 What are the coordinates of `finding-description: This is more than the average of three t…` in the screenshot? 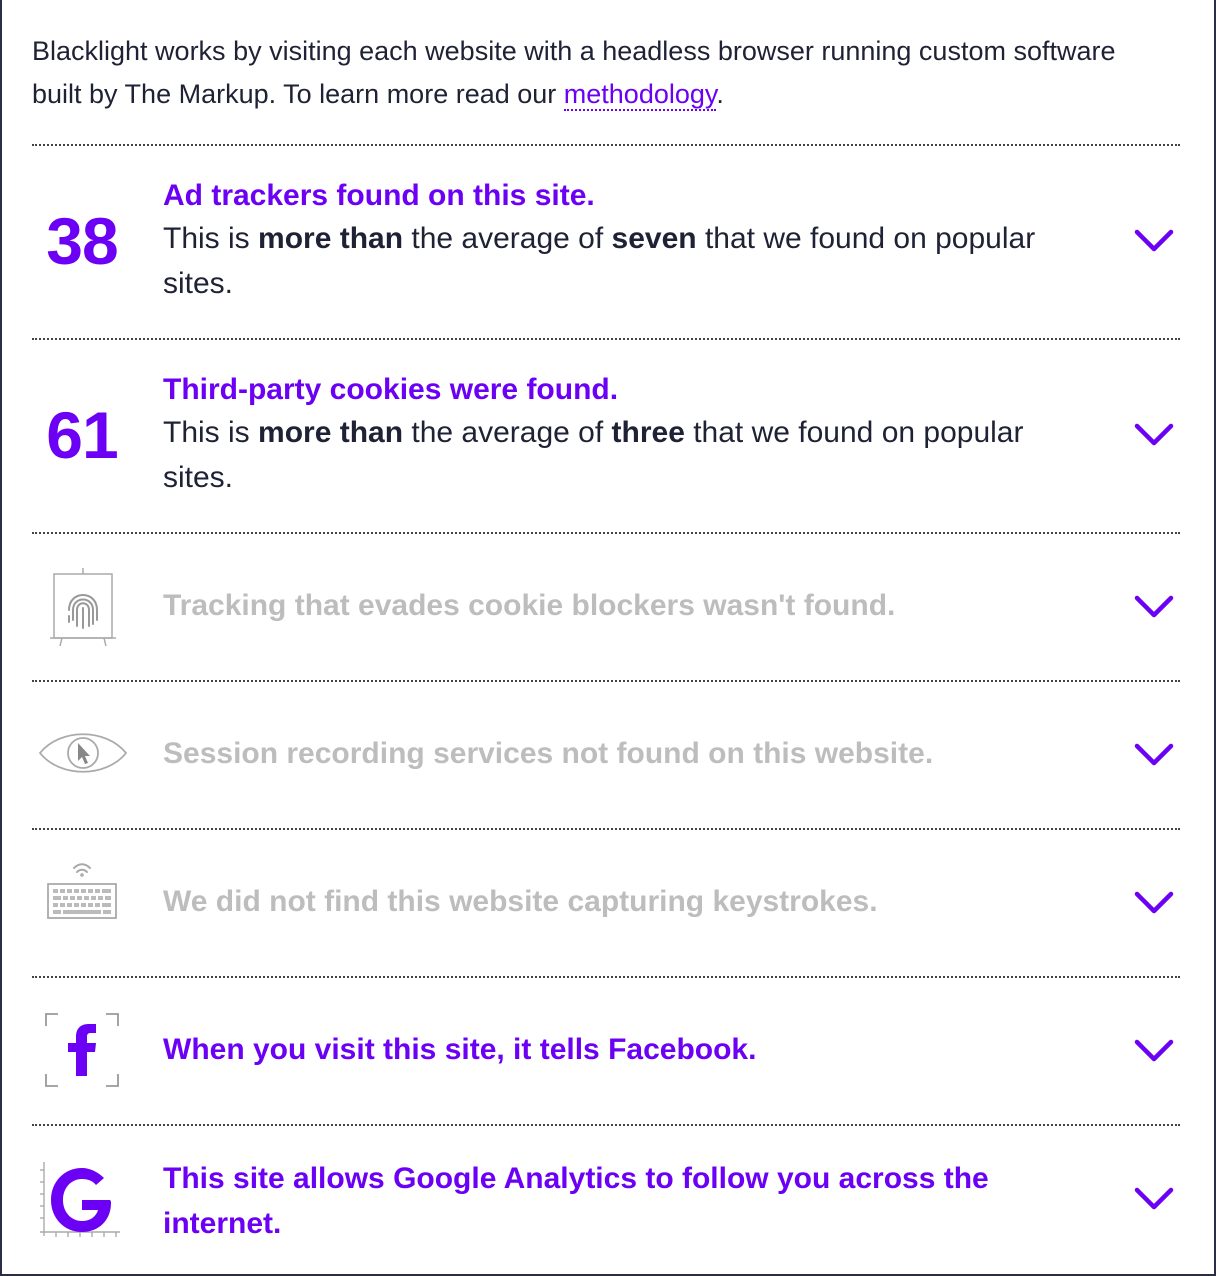 It's located at (593, 455).